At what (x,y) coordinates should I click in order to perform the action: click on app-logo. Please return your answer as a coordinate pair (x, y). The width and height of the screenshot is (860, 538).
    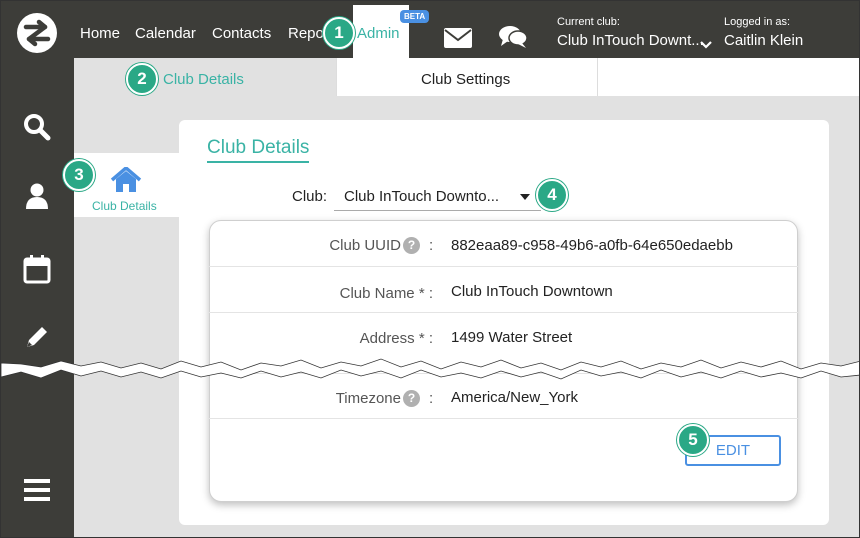
    Looking at the image, I should click on (37, 33).